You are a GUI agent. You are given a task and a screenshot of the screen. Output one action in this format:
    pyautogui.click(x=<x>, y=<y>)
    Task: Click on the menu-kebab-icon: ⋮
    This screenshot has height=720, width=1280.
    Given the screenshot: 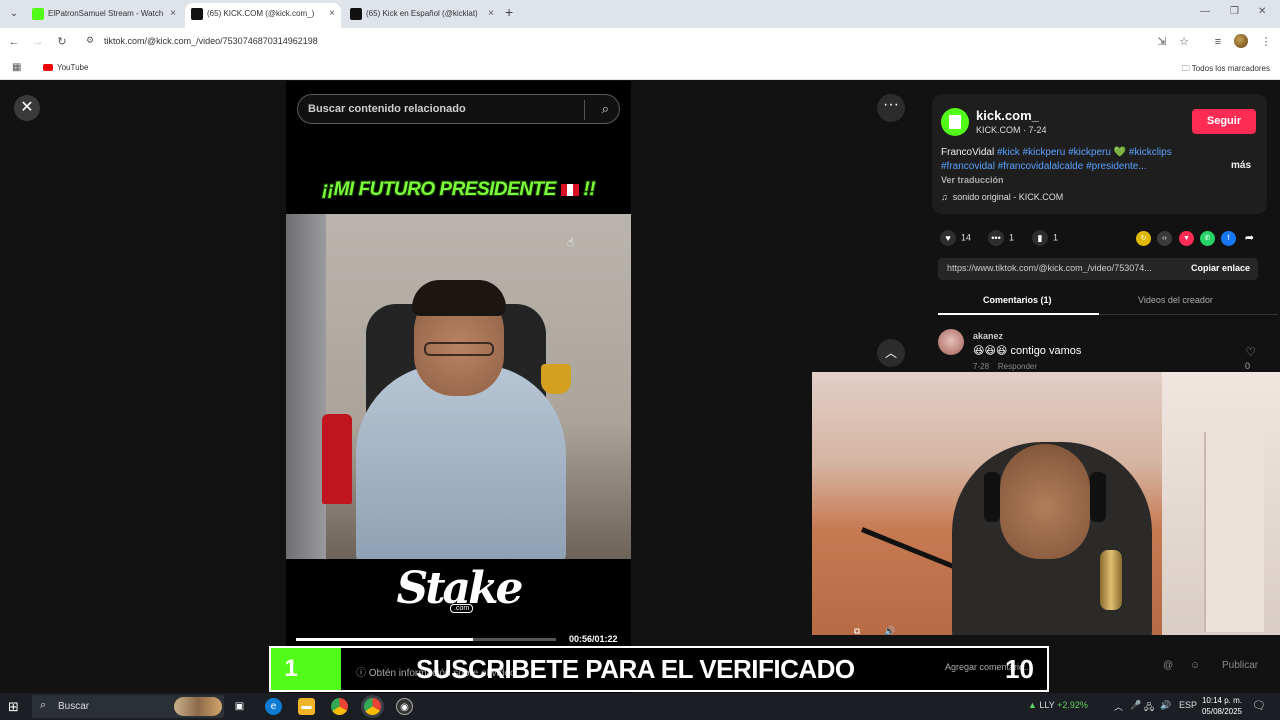 What is the action you would take?
    pyautogui.click(x=1266, y=42)
    